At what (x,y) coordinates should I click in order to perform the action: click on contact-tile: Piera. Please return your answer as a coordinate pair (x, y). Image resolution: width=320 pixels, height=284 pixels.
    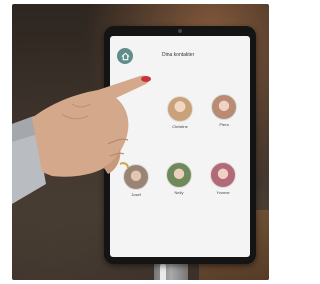
    Looking at the image, I should click on (224, 110).